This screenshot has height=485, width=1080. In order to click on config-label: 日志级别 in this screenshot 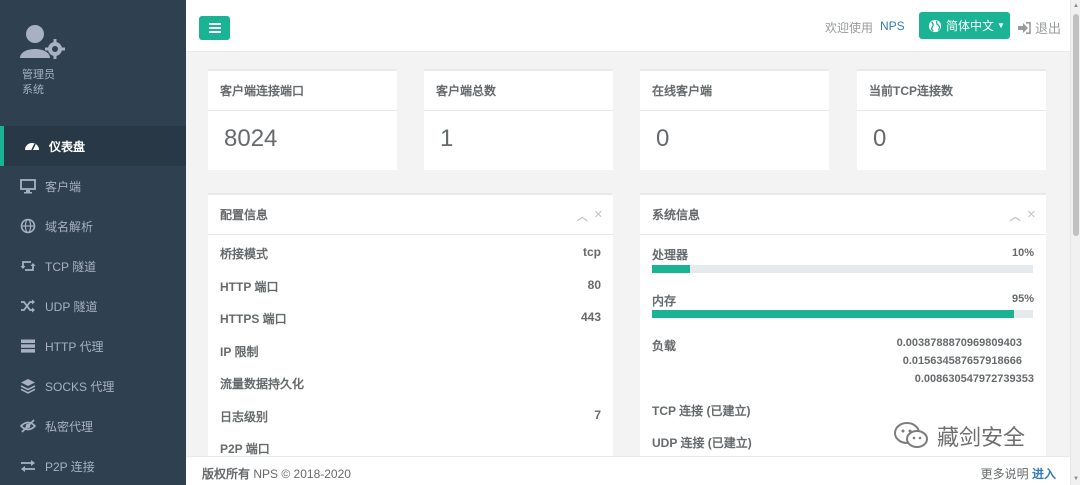, I will do `click(244, 416)`.